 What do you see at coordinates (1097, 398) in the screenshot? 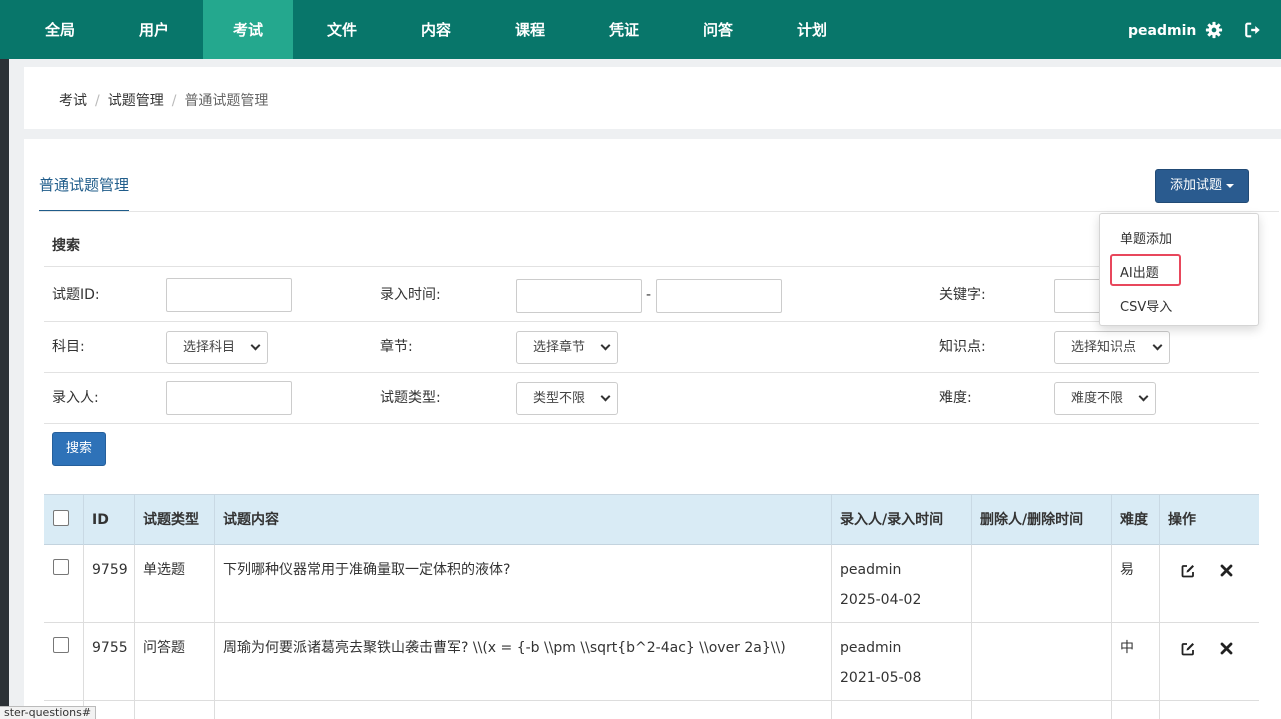
I see `difficulty-select-value: 难度不限` at bounding box center [1097, 398].